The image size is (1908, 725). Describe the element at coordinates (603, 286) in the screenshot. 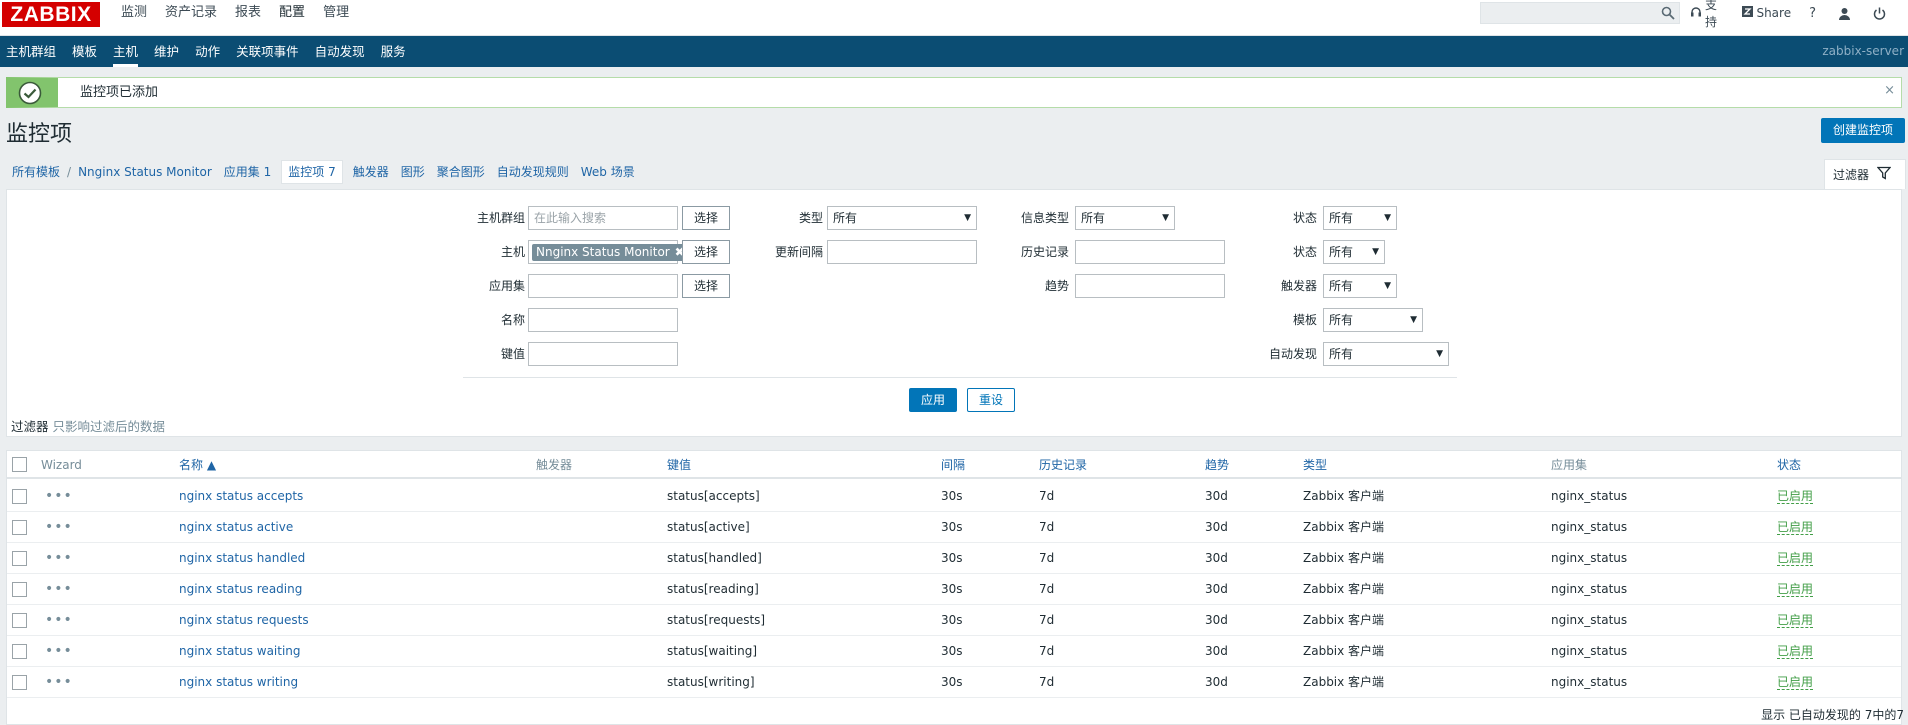

I see `application-input` at that location.